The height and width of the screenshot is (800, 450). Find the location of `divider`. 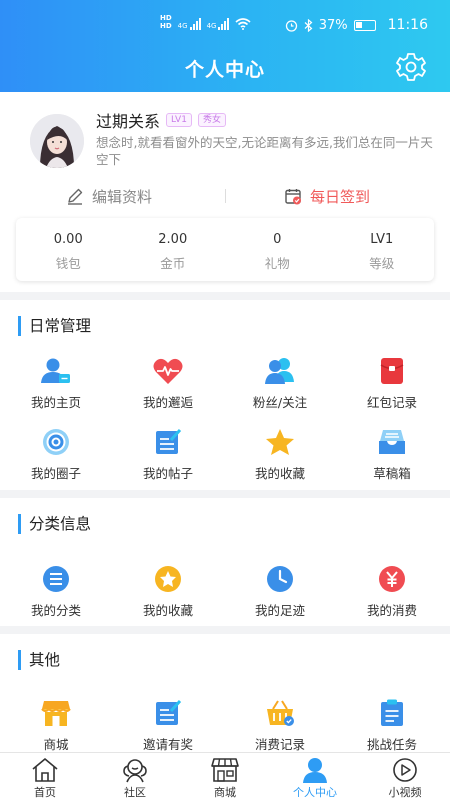

divider is located at coordinates (225, 196).